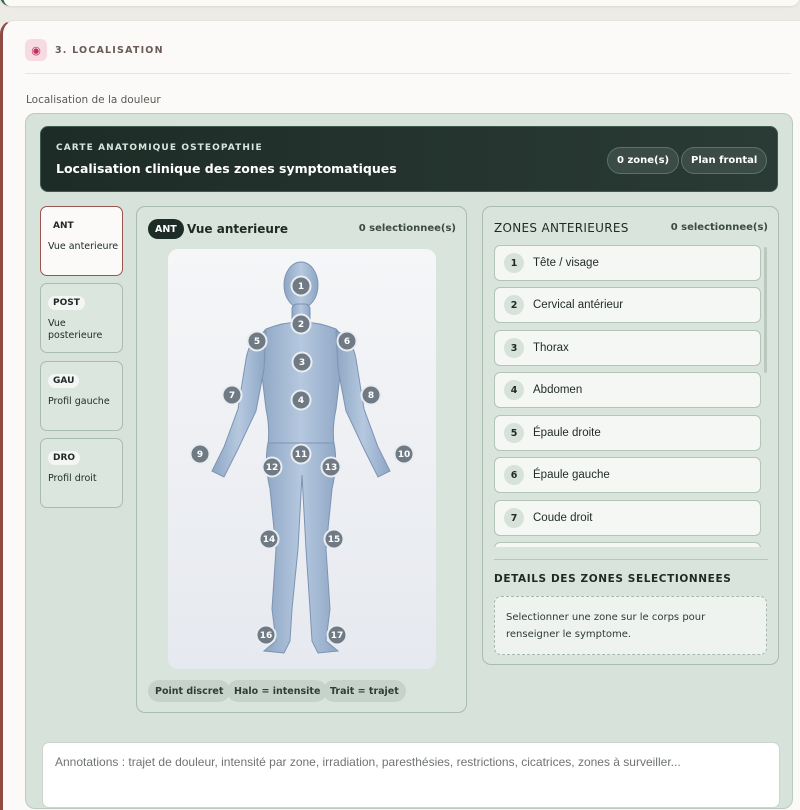 The height and width of the screenshot is (810, 800). I want to click on zone-label: Coude droit, so click(563, 518).